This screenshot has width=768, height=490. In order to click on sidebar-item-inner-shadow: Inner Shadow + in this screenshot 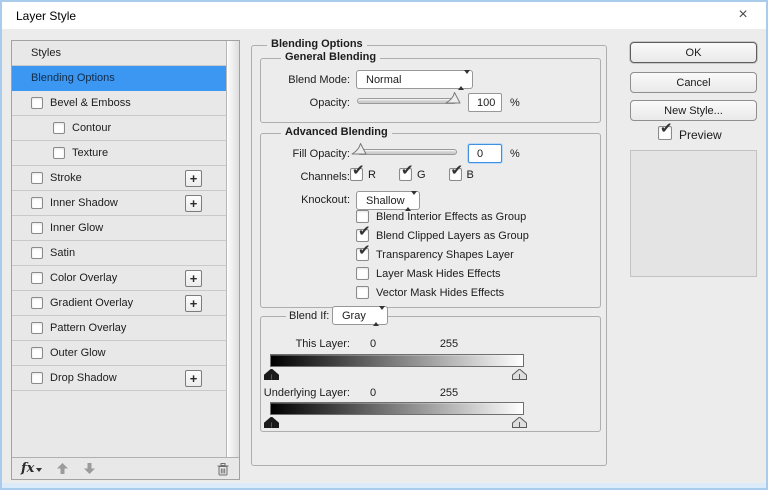, I will do `click(119, 203)`.